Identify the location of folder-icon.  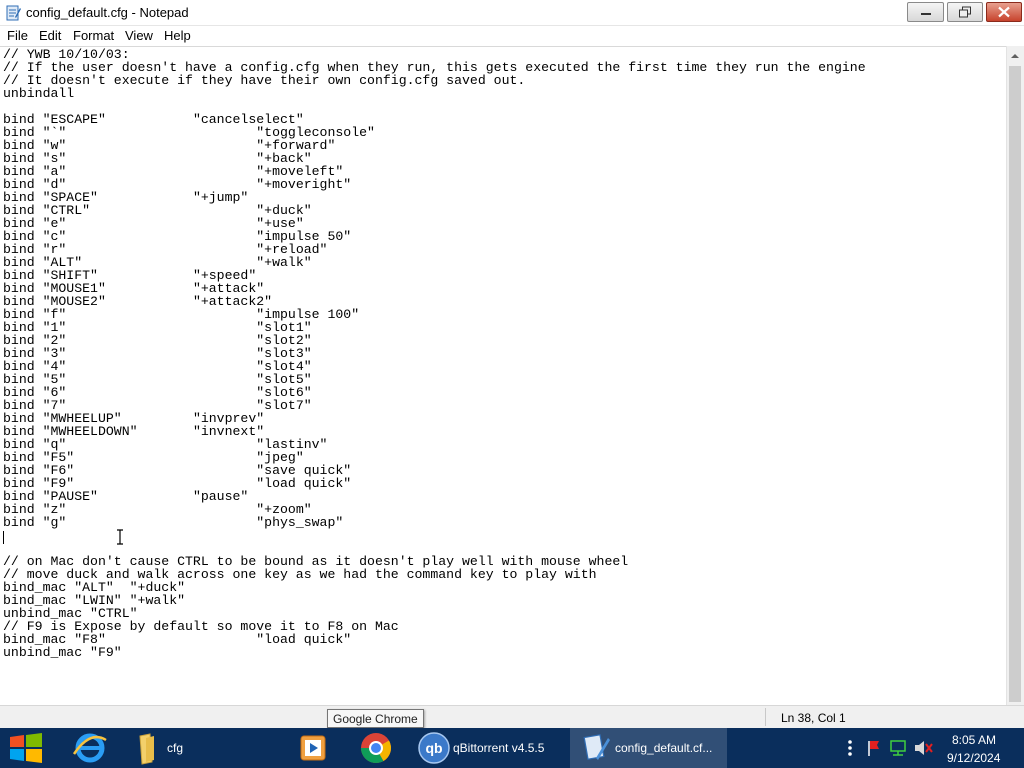
(146, 749).